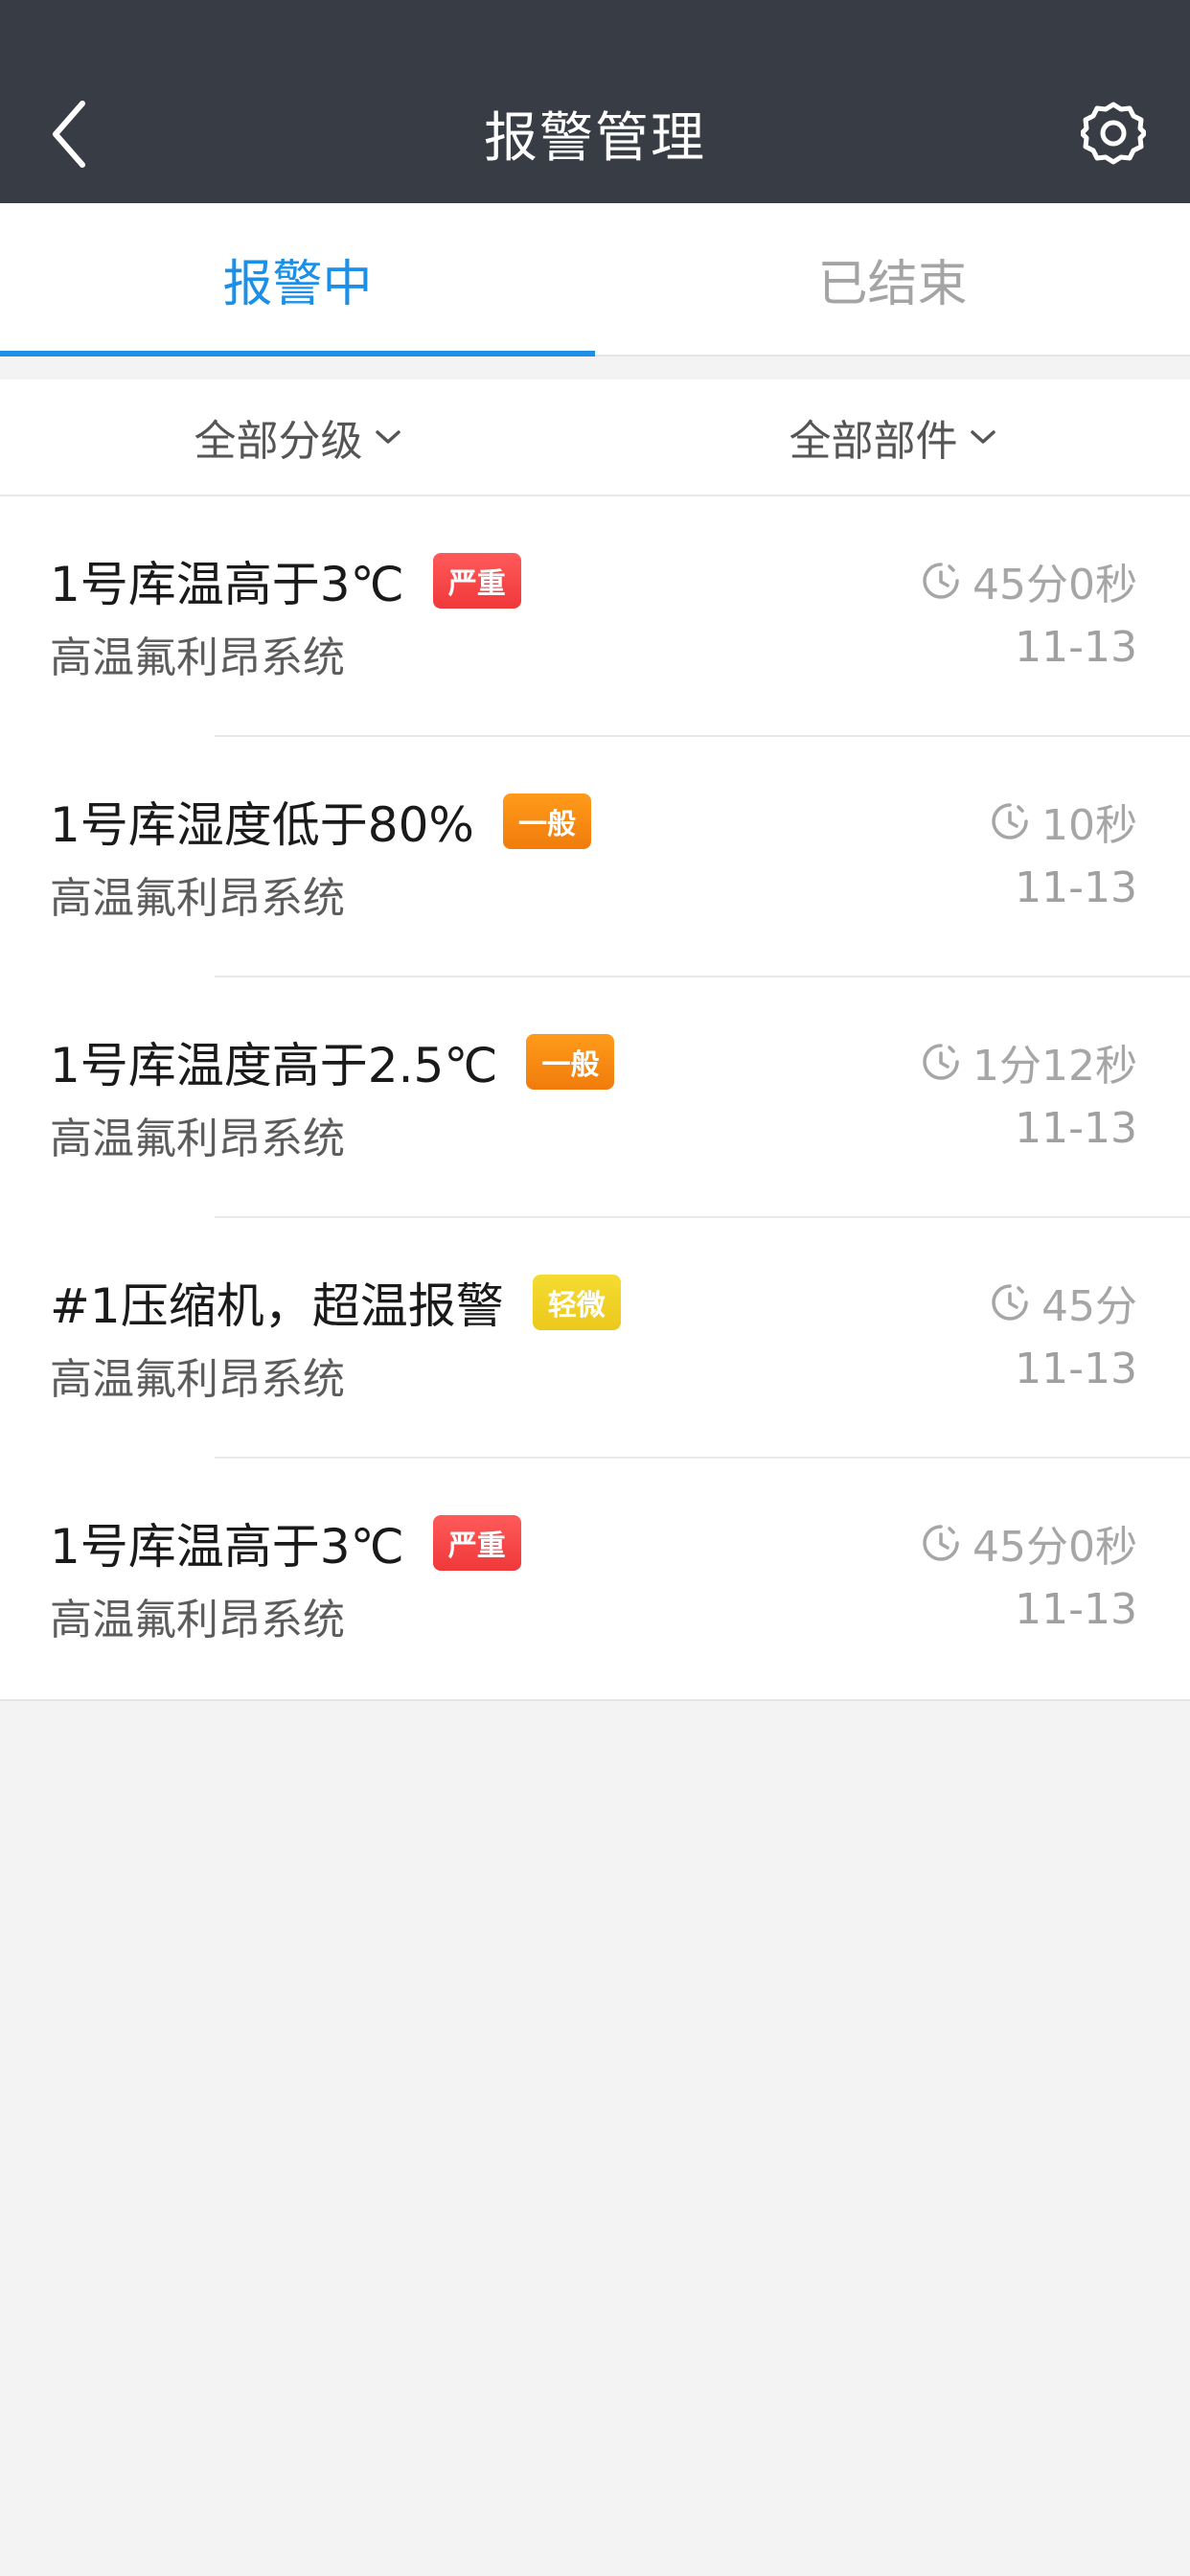 Image resolution: width=1190 pixels, height=2576 pixels. I want to click on tab-ended-alarms: 已结束, so click(893, 279).